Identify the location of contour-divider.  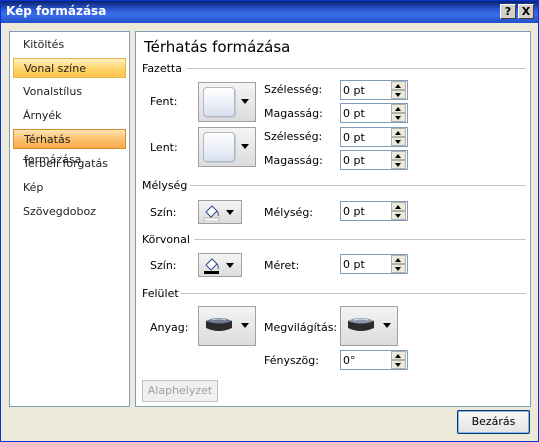
(360, 239).